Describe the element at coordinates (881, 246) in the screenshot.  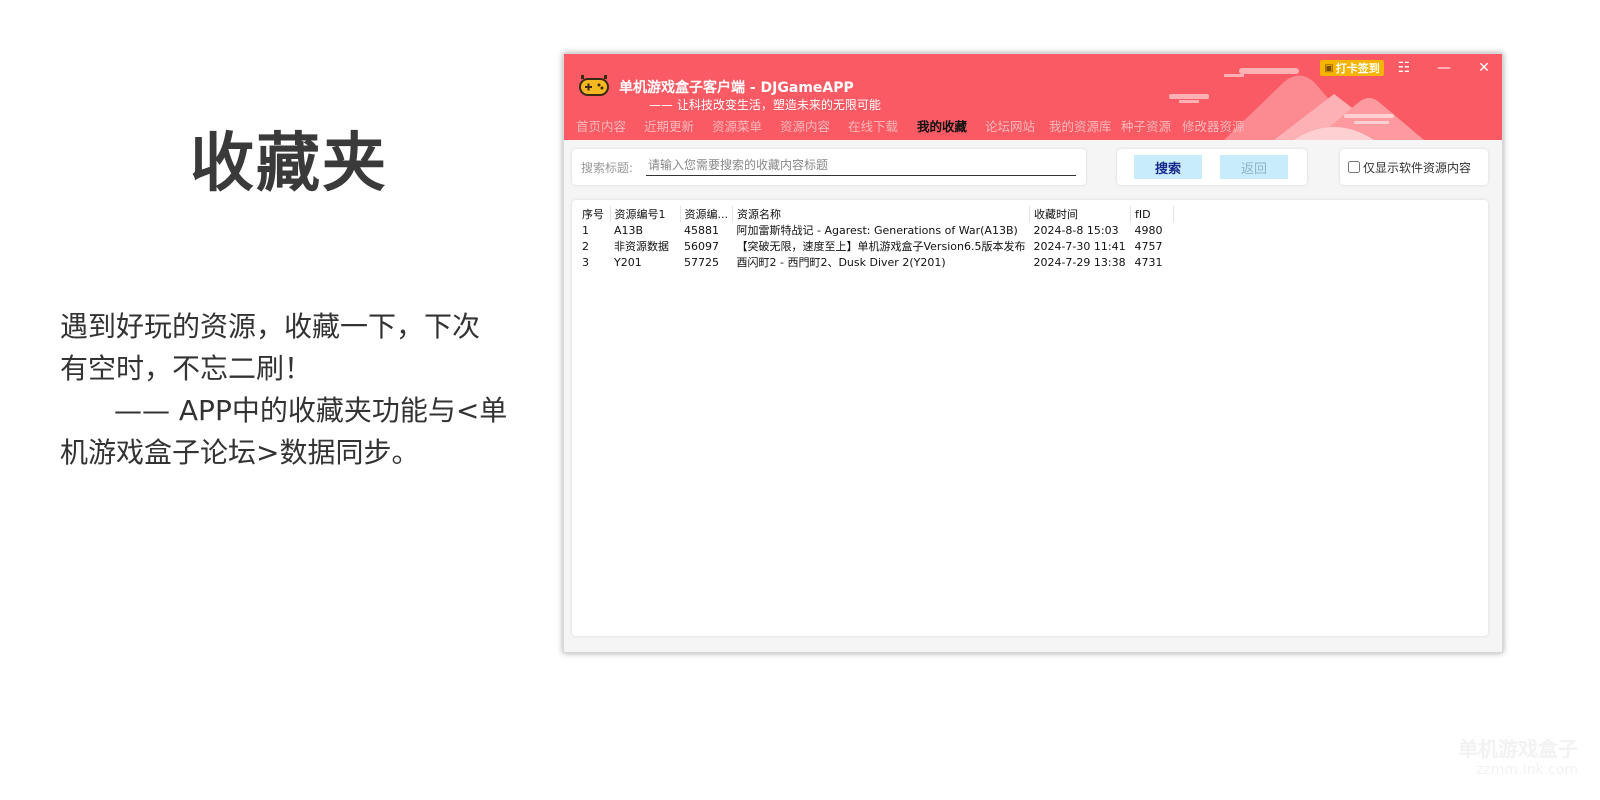
I see `table-cell: 【突破无限，速度至上】单机游戏盒子Version6.5版本发布` at that location.